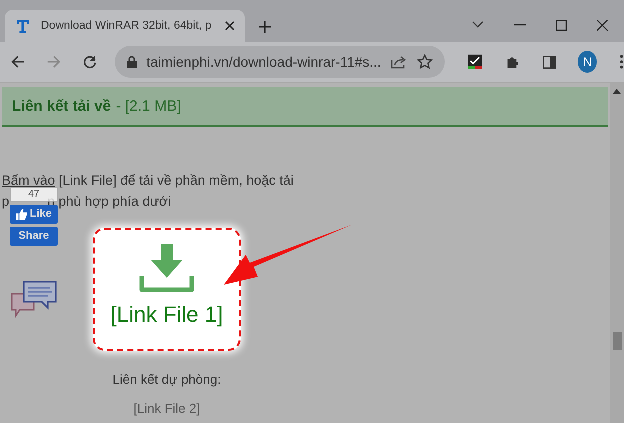  What do you see at coordinates (425, 62) in the screenshot?
I see `star-icon` at bounding box center [425, 62].